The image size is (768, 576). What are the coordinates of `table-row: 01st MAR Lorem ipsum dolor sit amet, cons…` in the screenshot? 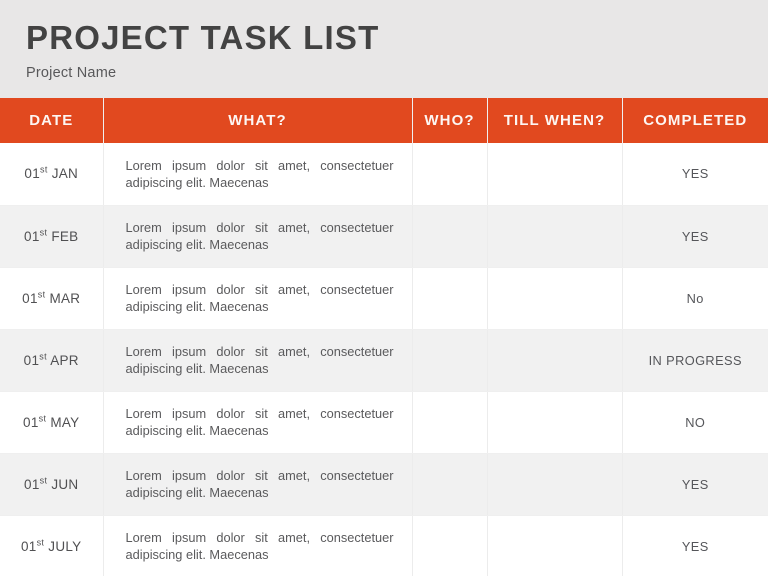 It's located at (384, 298).